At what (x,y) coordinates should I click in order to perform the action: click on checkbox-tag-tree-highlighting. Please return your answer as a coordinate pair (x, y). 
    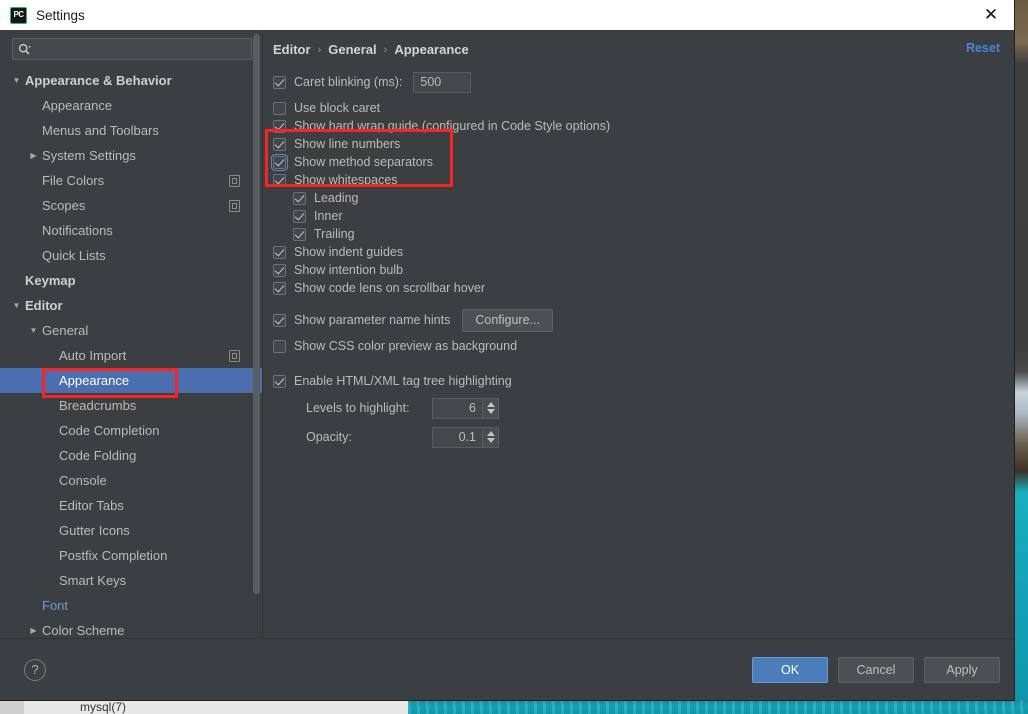
    Looking at the image, I should click on (279, 381).